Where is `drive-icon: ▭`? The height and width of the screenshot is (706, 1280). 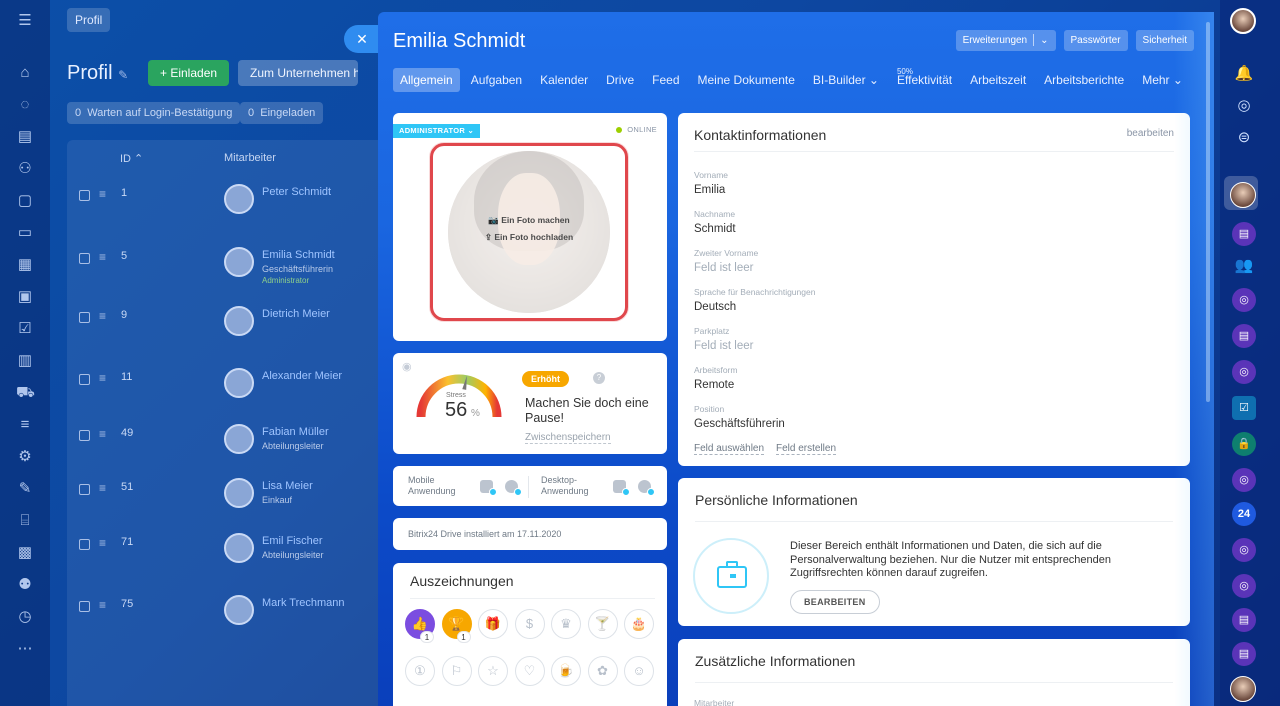 drive-icon: ▭ is located at coordinates (25, 233).